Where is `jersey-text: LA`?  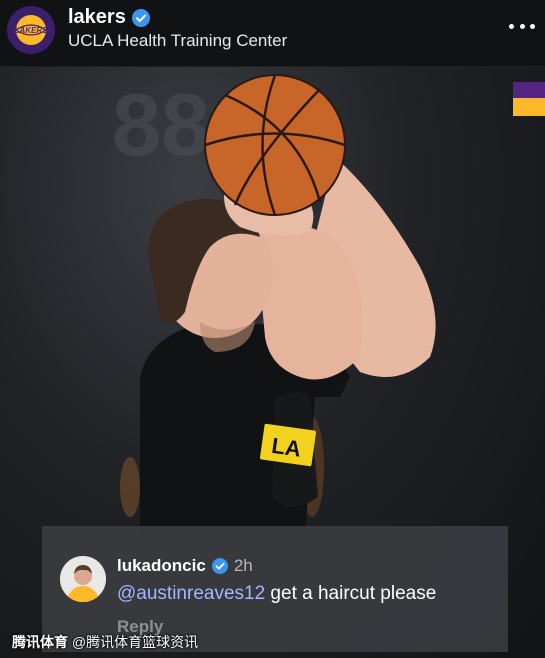 jersey-text: LA is located at coordinates (286, 447).